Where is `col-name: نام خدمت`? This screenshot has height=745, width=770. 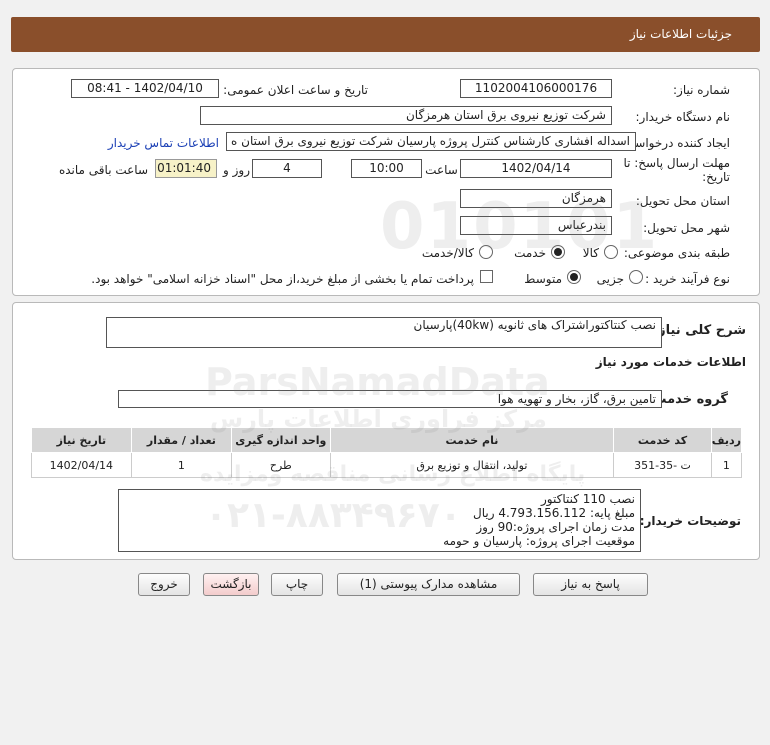
col-name: نام خدمت is located at coordinates (472, 440).